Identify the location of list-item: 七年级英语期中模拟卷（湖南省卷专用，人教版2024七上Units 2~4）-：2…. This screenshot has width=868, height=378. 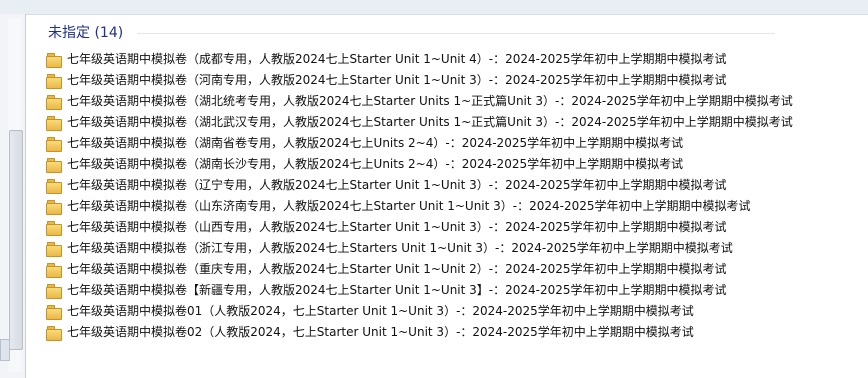
(446, 143).